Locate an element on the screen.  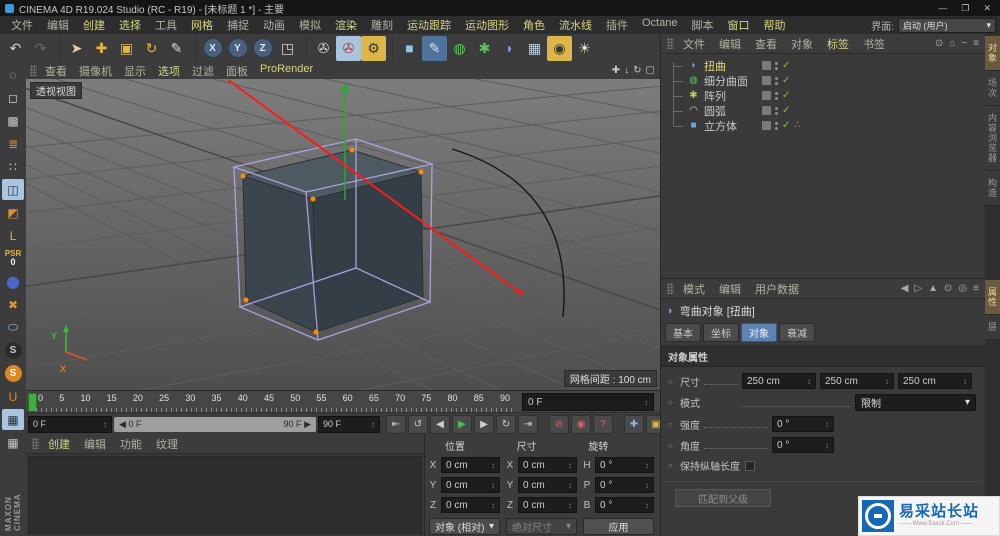
magnet-snap-icon: U is located at coordinates (13, 396).